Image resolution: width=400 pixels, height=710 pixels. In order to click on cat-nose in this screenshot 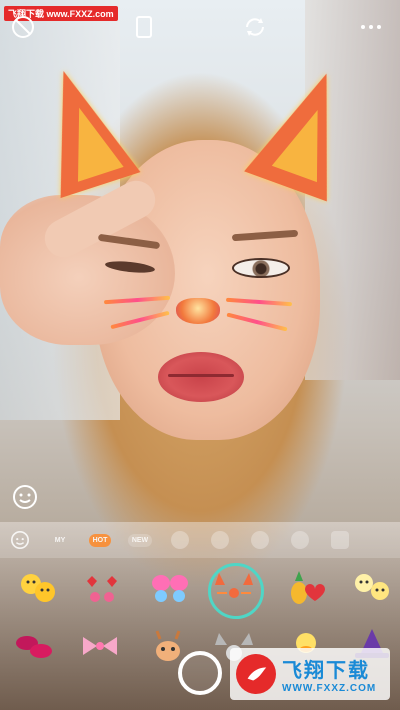, I will do `click(198, 311)`.